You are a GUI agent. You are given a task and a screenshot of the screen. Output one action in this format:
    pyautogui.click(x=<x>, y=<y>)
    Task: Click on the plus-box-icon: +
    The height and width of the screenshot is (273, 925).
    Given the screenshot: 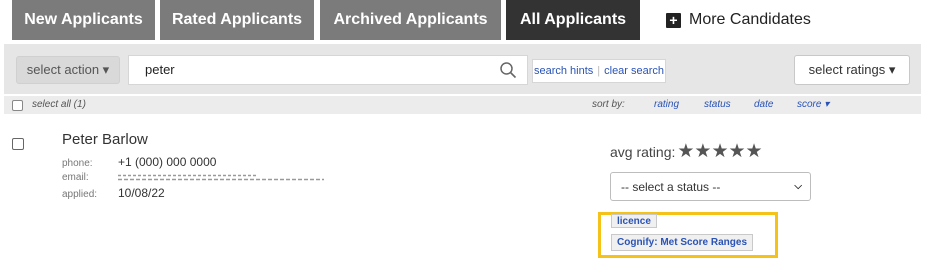 What is the action you would take?
    pyautogui.click(x=673, y=20)
    